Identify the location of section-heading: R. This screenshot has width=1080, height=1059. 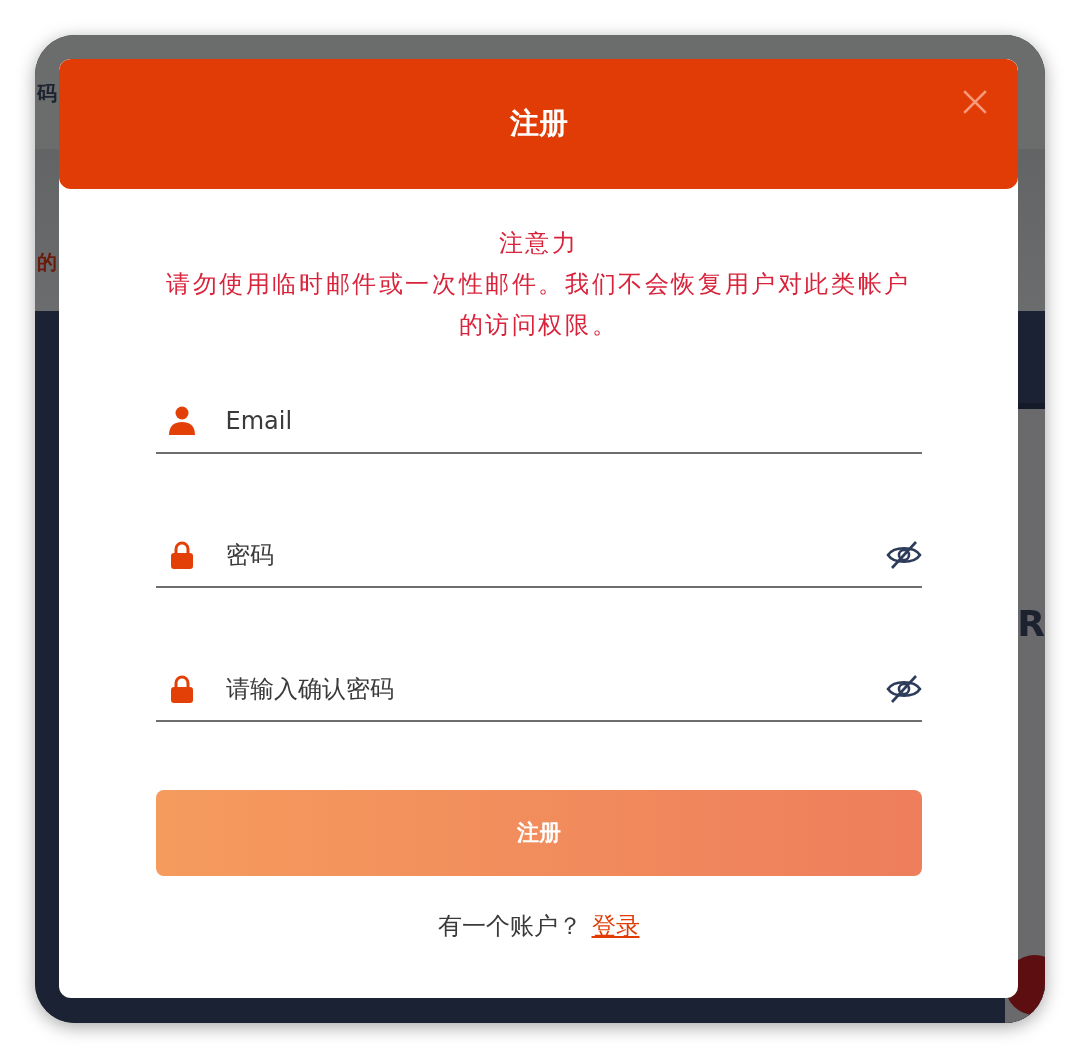
(1031, 624).